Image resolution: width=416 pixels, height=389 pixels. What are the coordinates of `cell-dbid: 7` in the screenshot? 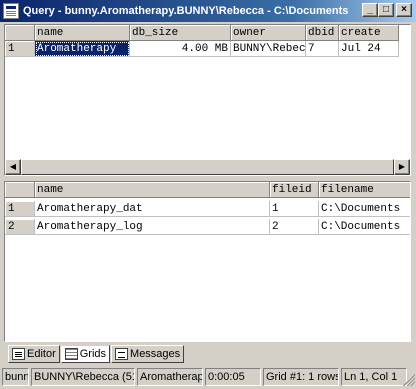 It's located at (322, 49).